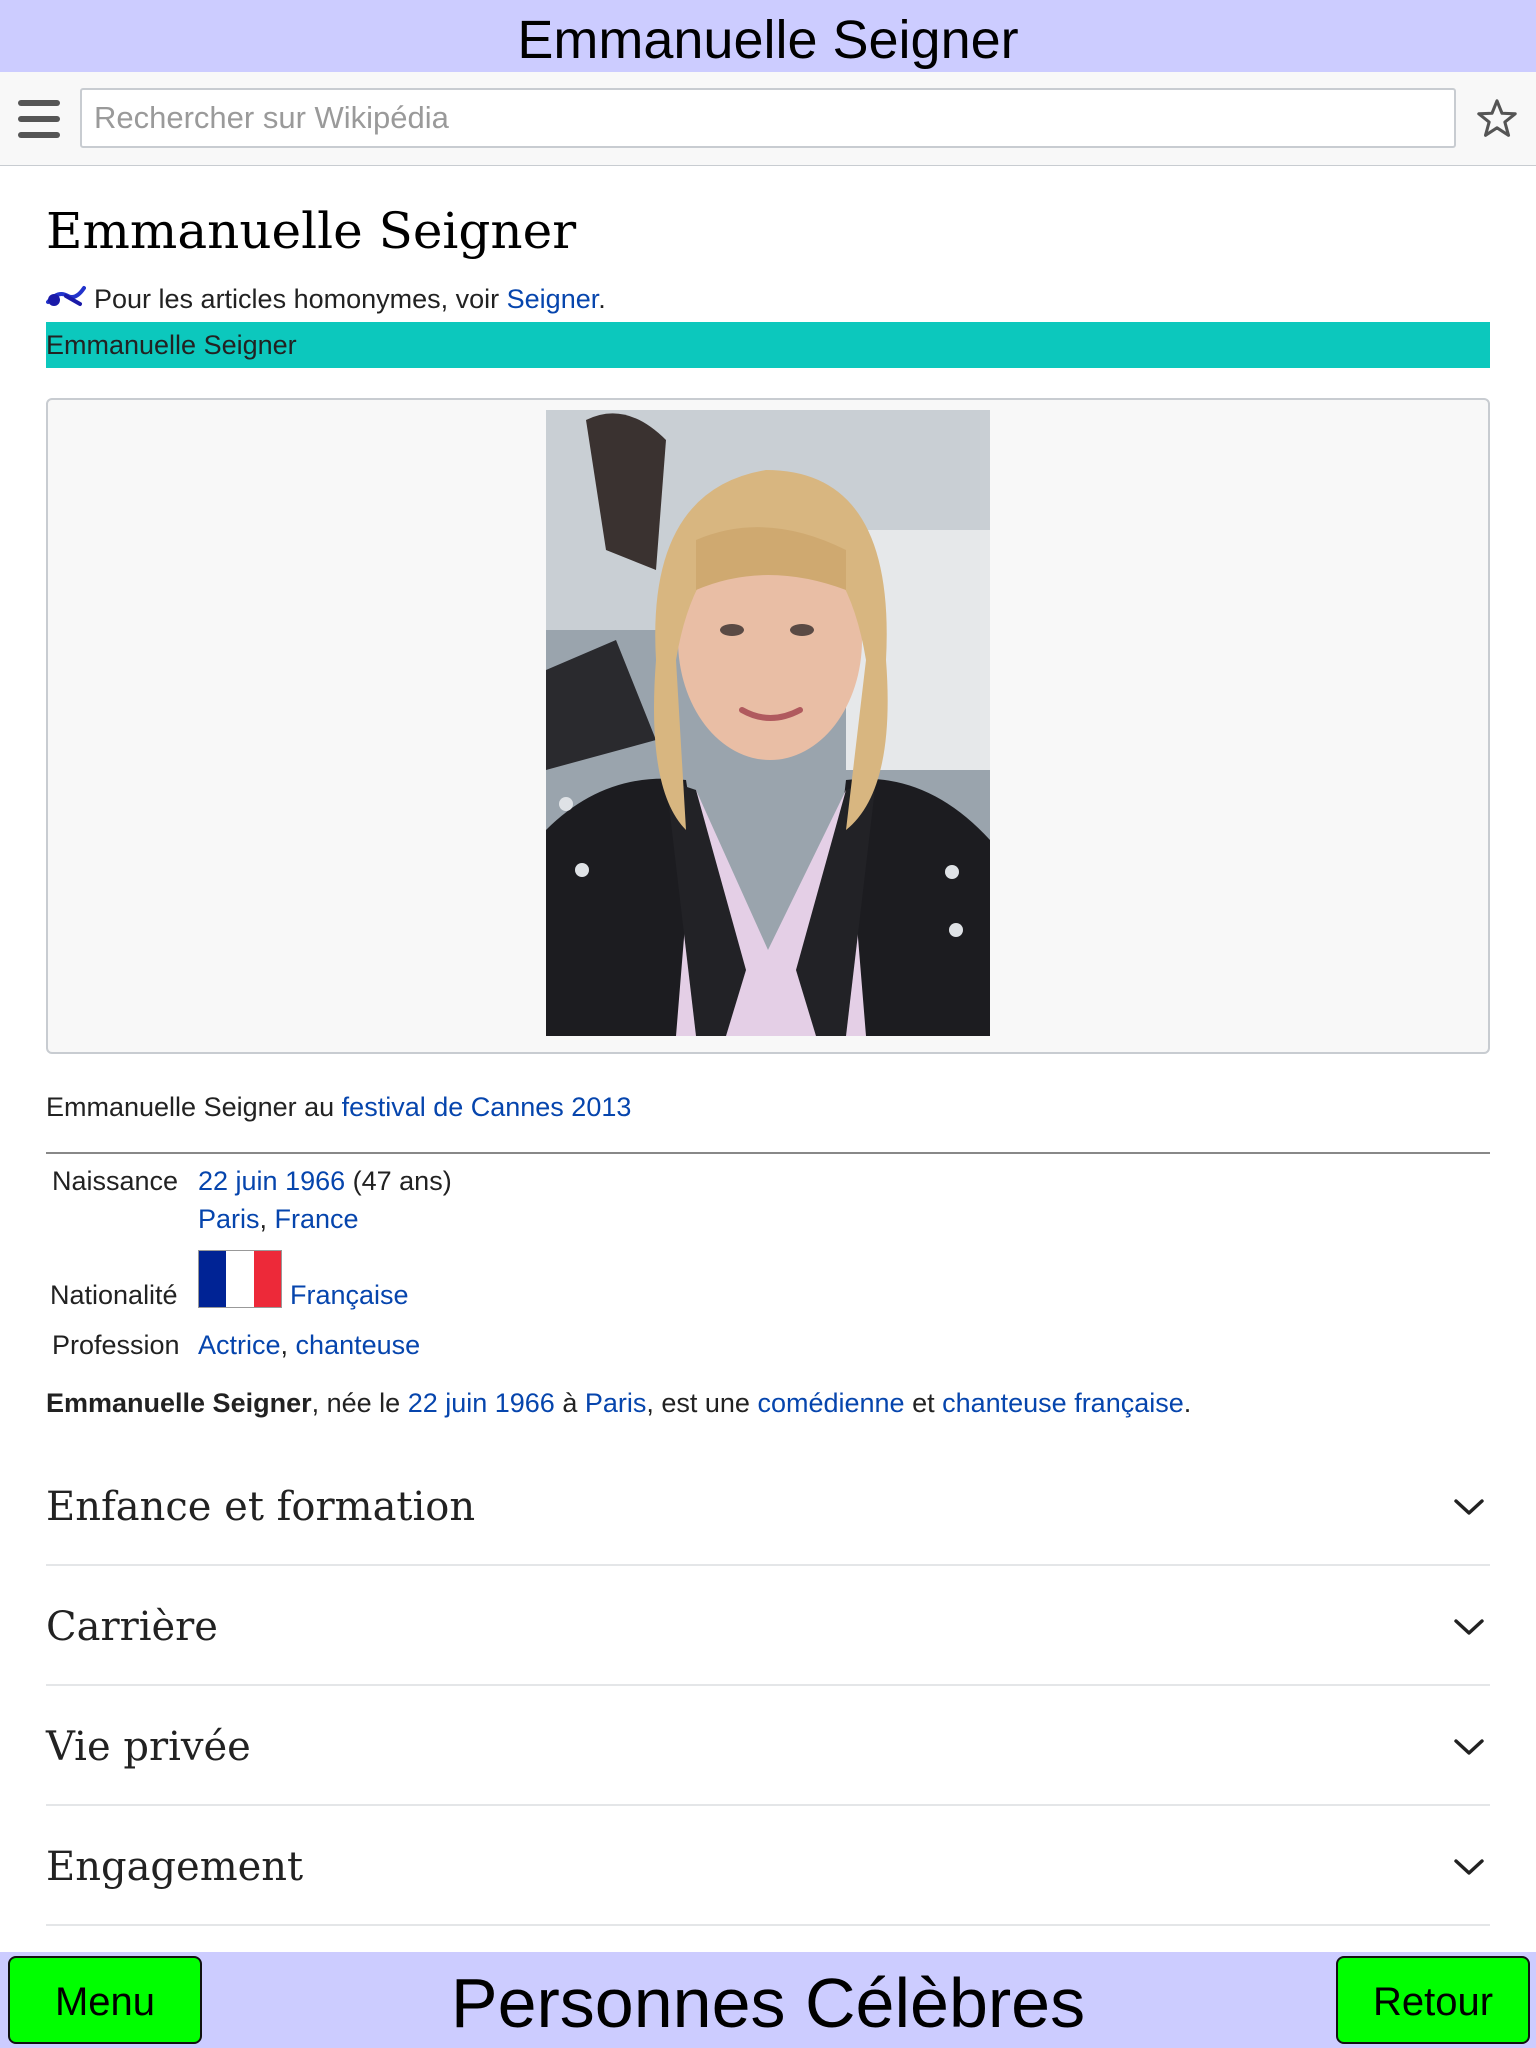  Describe the element at coordinates (702, 1403) in the screenshot. I see `lead-text: , est une` at that location.